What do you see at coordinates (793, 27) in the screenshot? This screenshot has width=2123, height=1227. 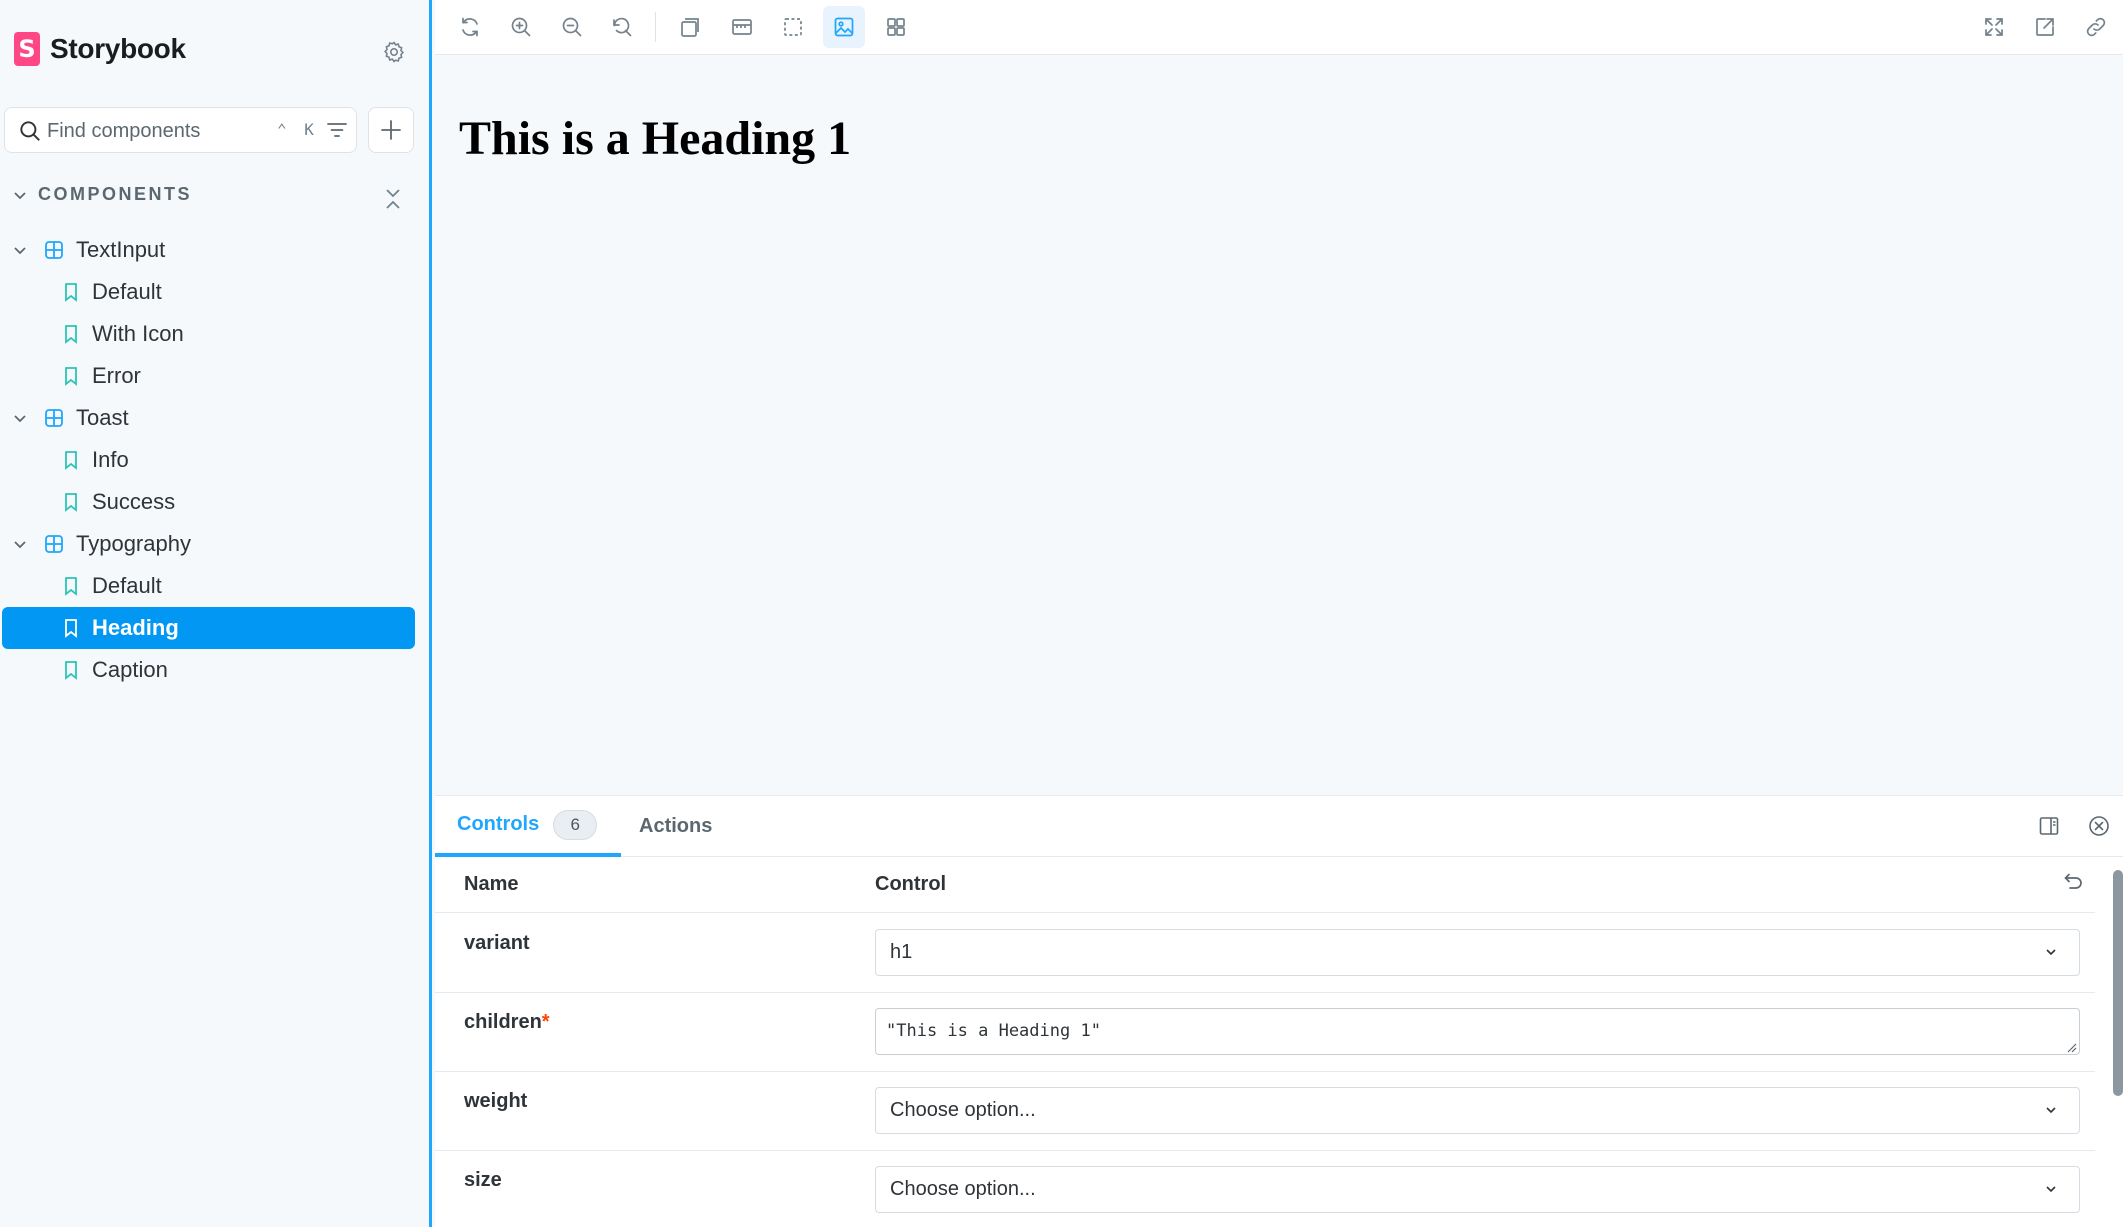 I see `outline-button` at bounding box center [793, 27].